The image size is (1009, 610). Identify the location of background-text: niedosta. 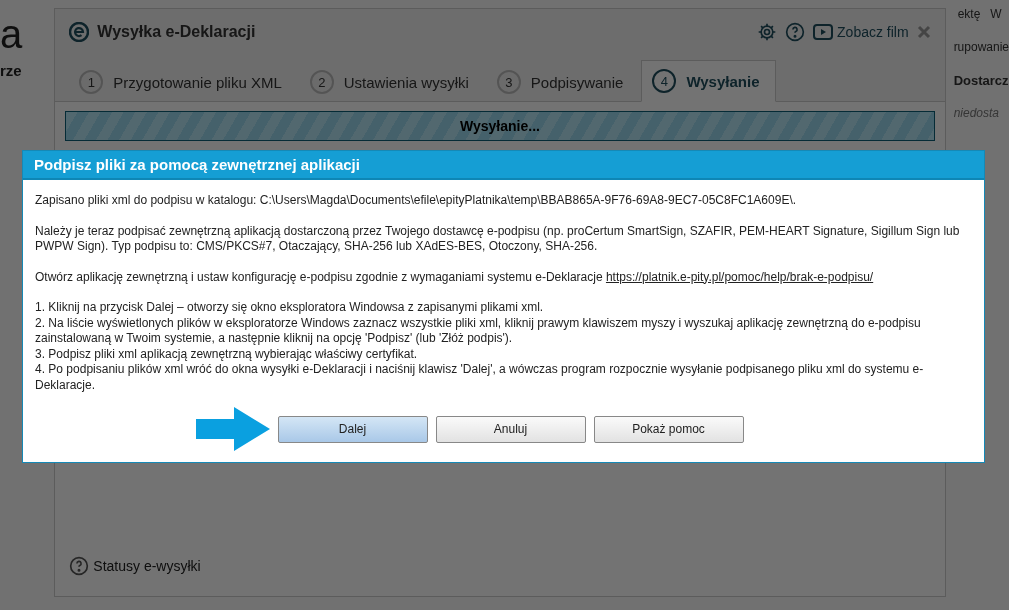
(976, 113).